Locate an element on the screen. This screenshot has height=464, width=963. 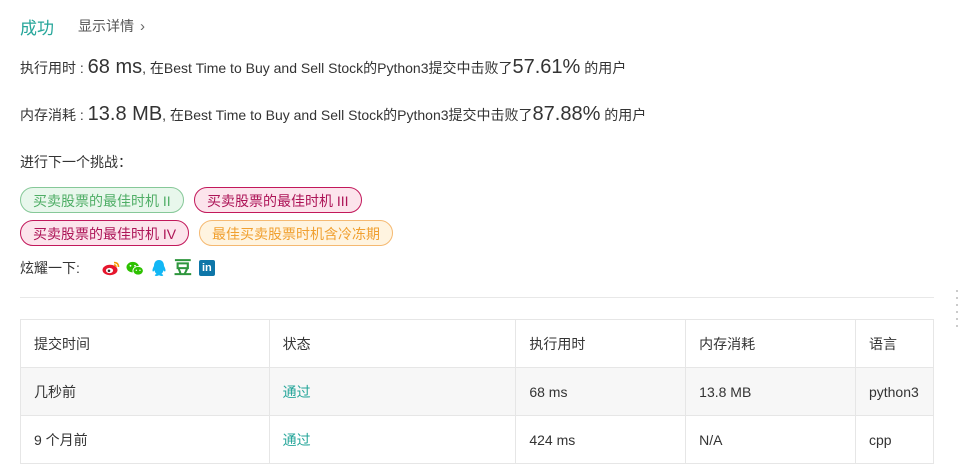
wechat-icon is located at coordinates (135, 268).